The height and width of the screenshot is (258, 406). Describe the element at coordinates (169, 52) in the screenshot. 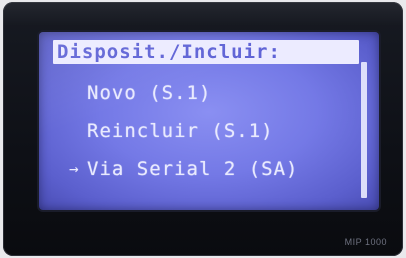

I see `menu-title: Disposit./Incluir:` at that location.